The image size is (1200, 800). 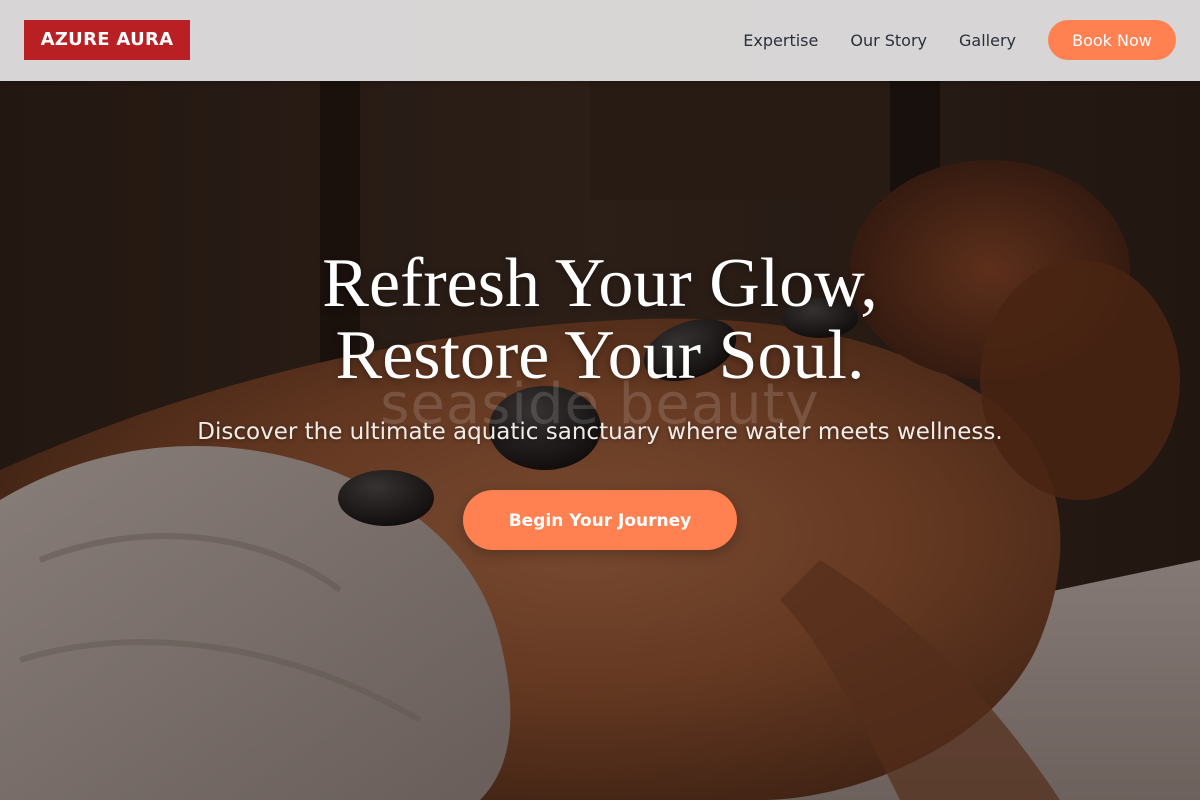 What do you see at coordinates (780, 40) in the screenshot?
I see `nav-item-expertise: Expertise` at bounding box center [780, 40].